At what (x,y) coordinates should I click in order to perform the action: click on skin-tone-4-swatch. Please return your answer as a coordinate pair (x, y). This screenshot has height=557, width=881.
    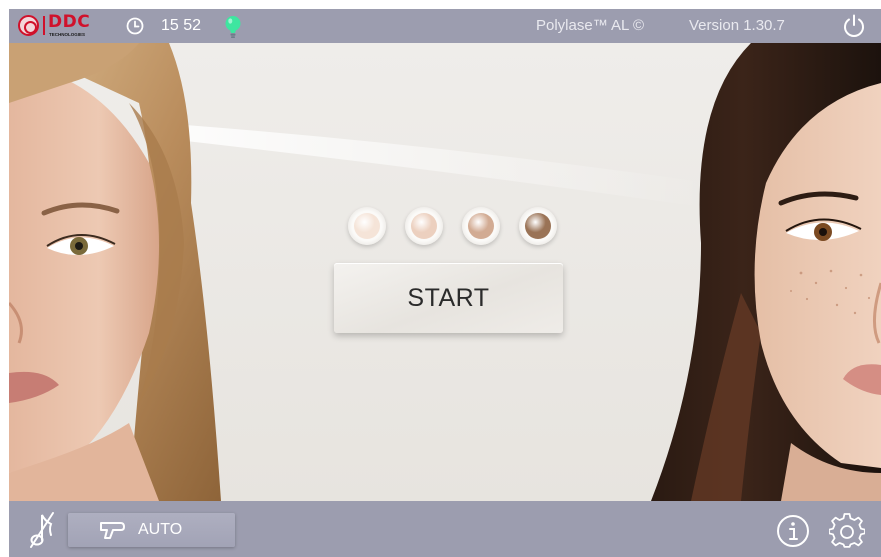
    Looking at the image, I should click on (538, 226).